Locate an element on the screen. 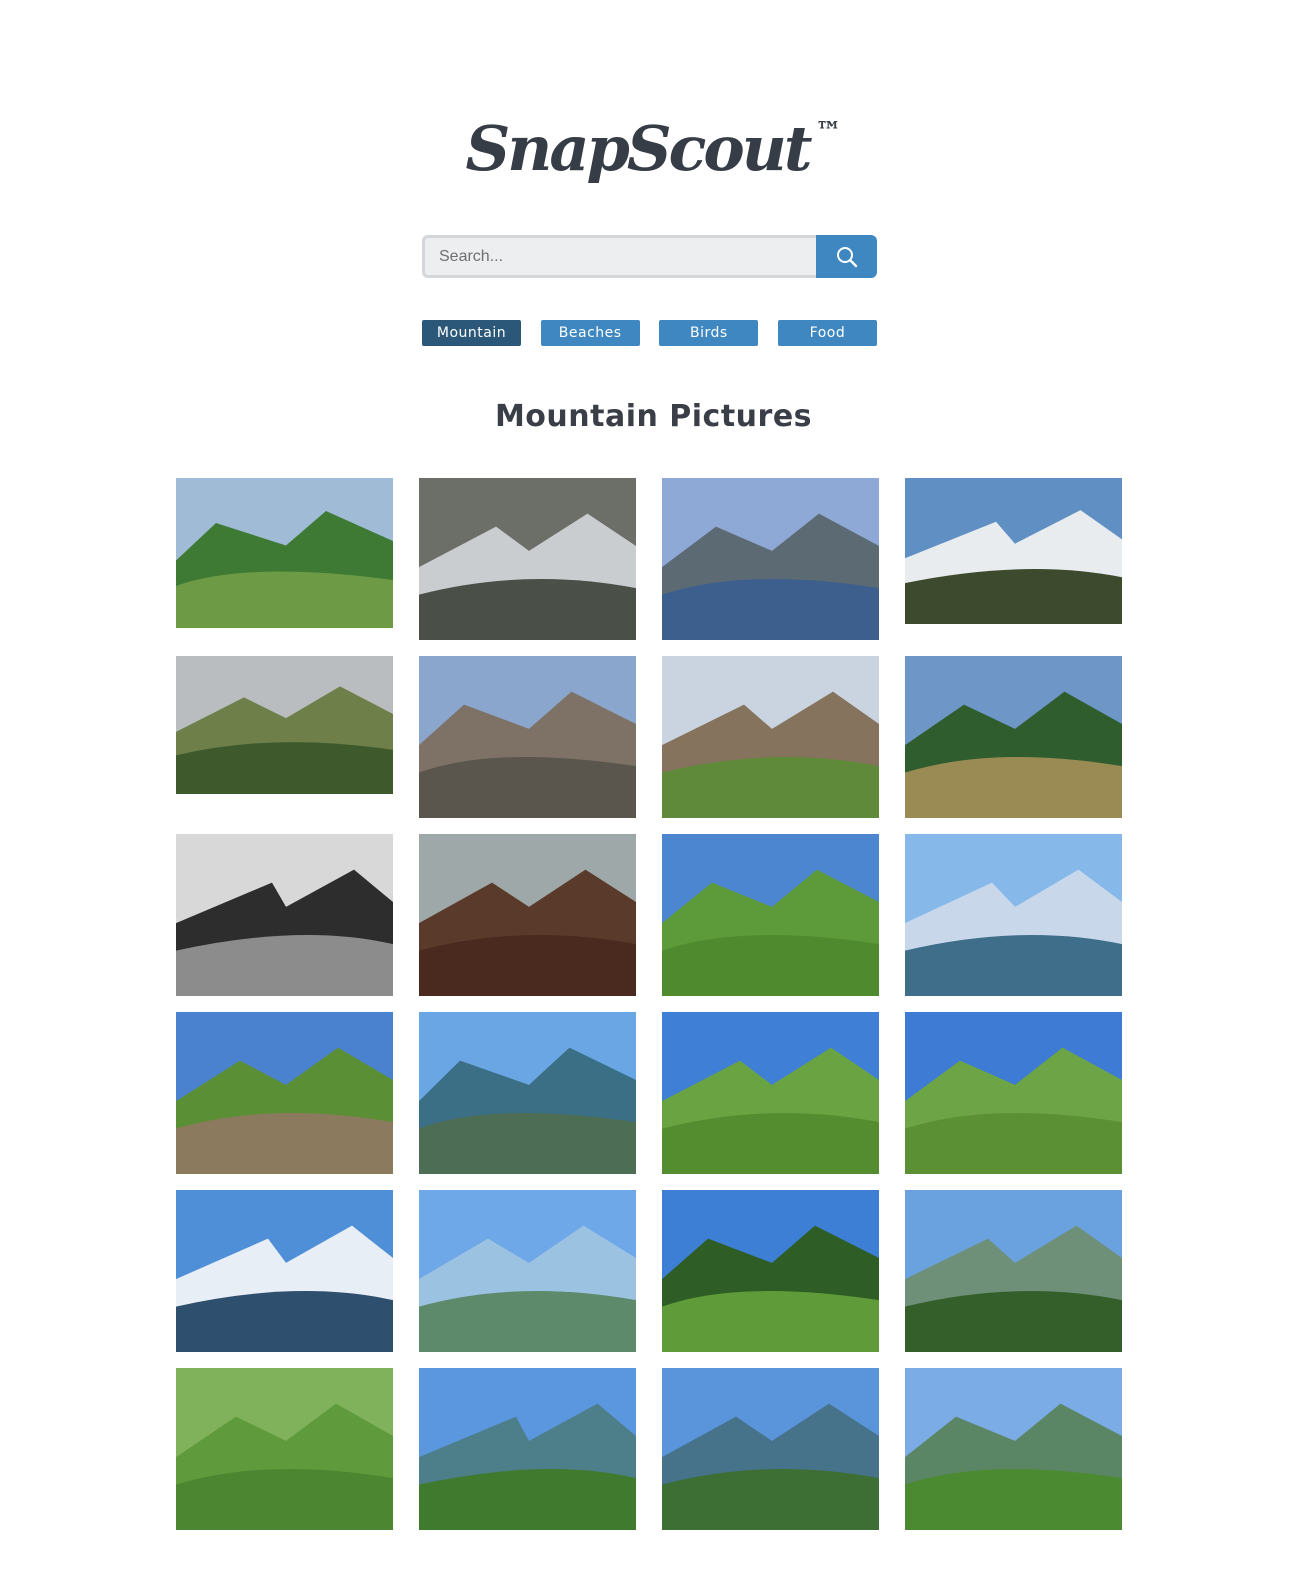  photo-white-flower is located at coordinates (284, 1449).